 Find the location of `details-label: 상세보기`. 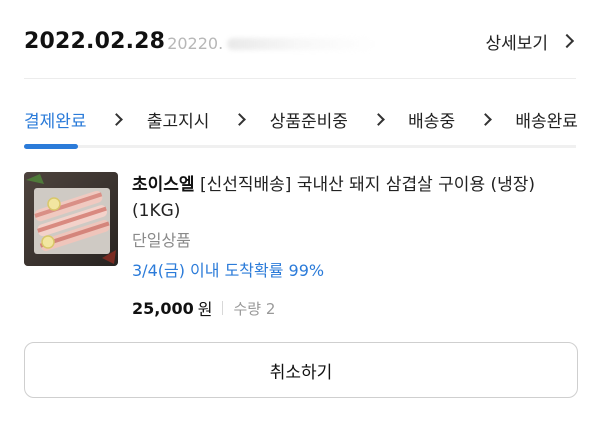

details-label: 상세보기 is located at coordinates (516, 43).